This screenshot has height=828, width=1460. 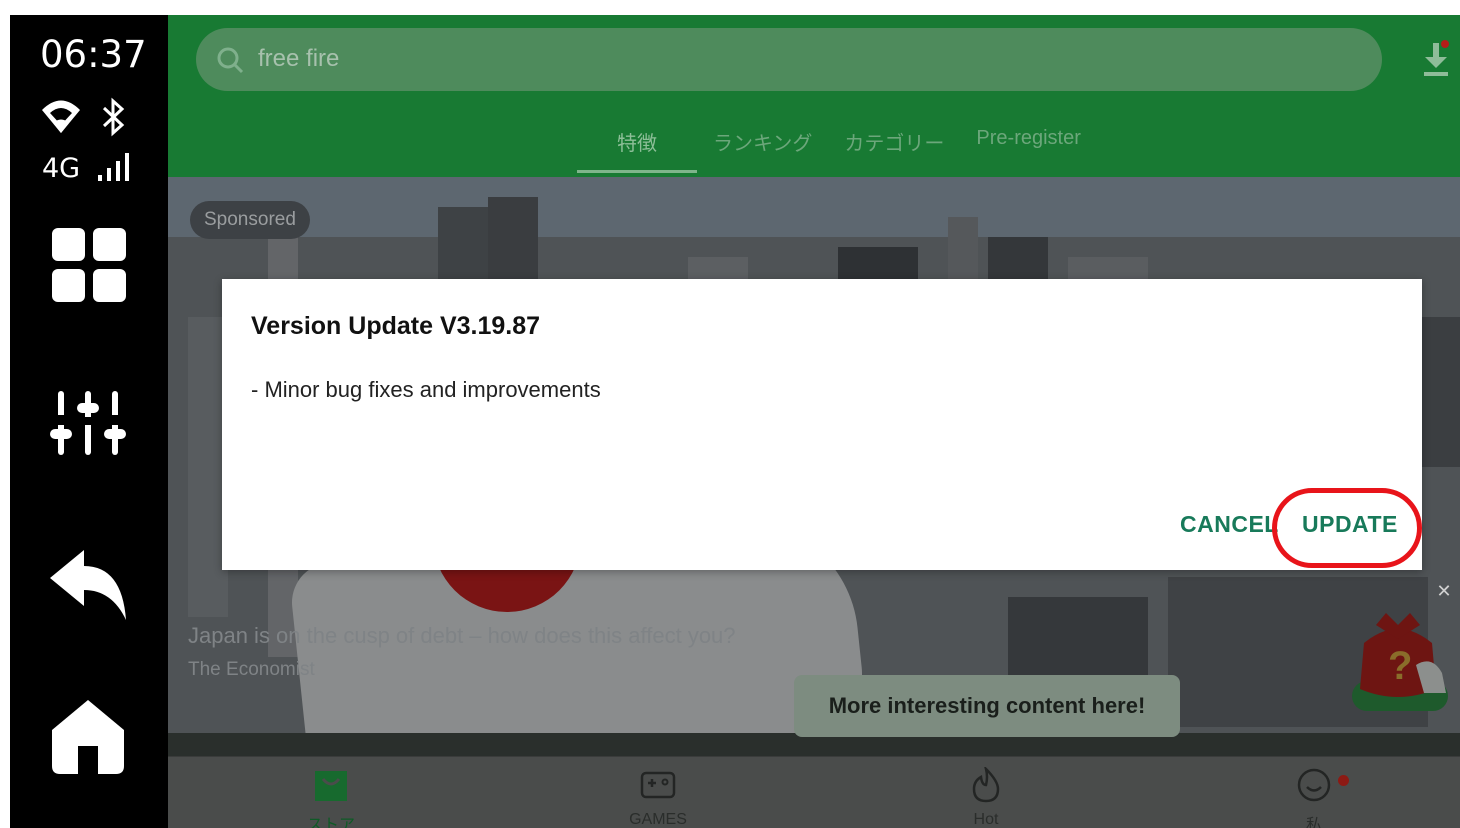 What do you see at coordinates (93, 54) in the screenshot?
I see `clock: 06:37` at bounding box center [93, 54].